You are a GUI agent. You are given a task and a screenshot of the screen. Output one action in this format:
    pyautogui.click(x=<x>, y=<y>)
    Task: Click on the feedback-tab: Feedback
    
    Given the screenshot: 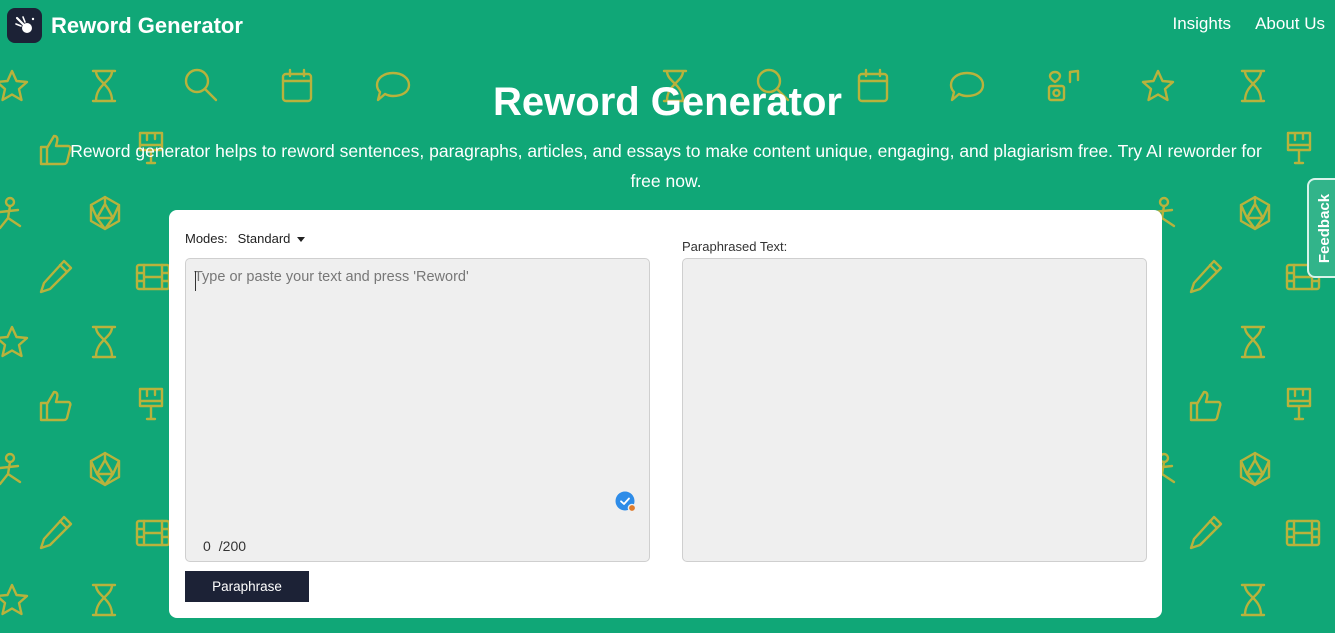 What is the action you would take?
    pyautogui.click(x=1321, y=228)
    